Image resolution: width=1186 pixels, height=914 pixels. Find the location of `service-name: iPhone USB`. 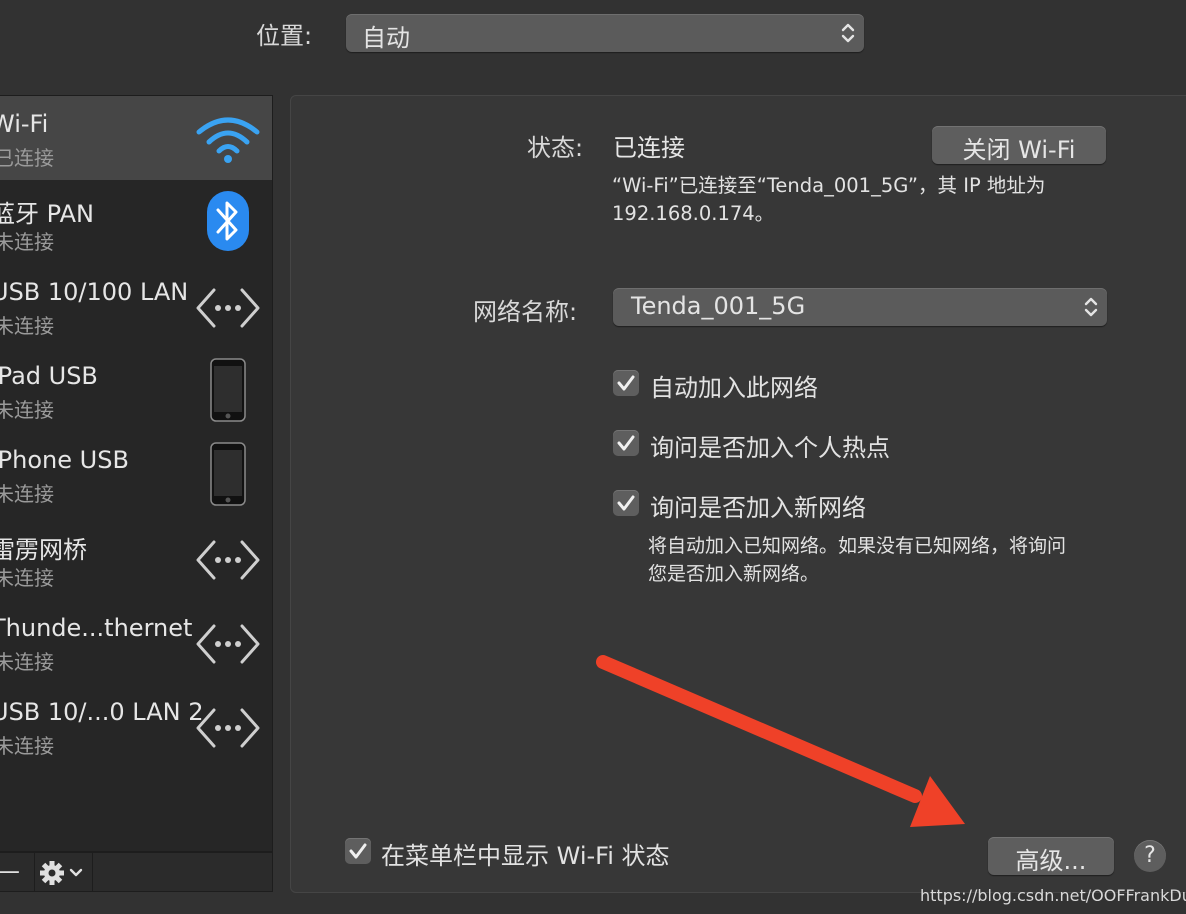

service-name: iPhone USB is located at coordinates (64, 460).